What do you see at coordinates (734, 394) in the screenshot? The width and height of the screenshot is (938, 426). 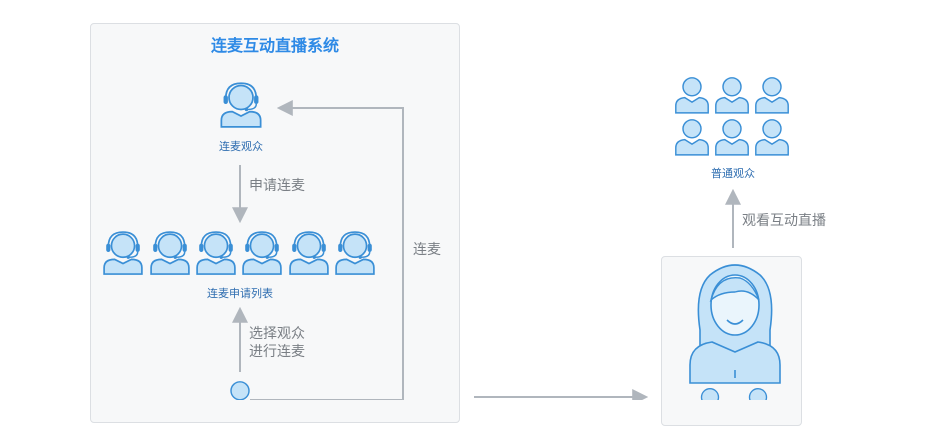 I see `co-host-icons` at bounding box center [734, 394].